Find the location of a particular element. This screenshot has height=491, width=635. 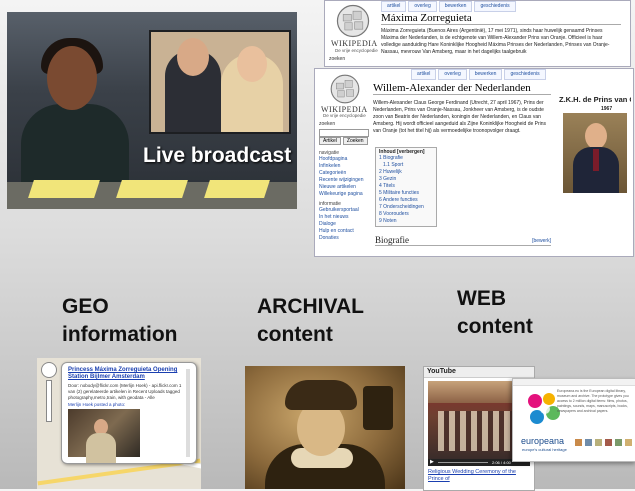

popup-scrollbar is located at coordinates (188, 413).